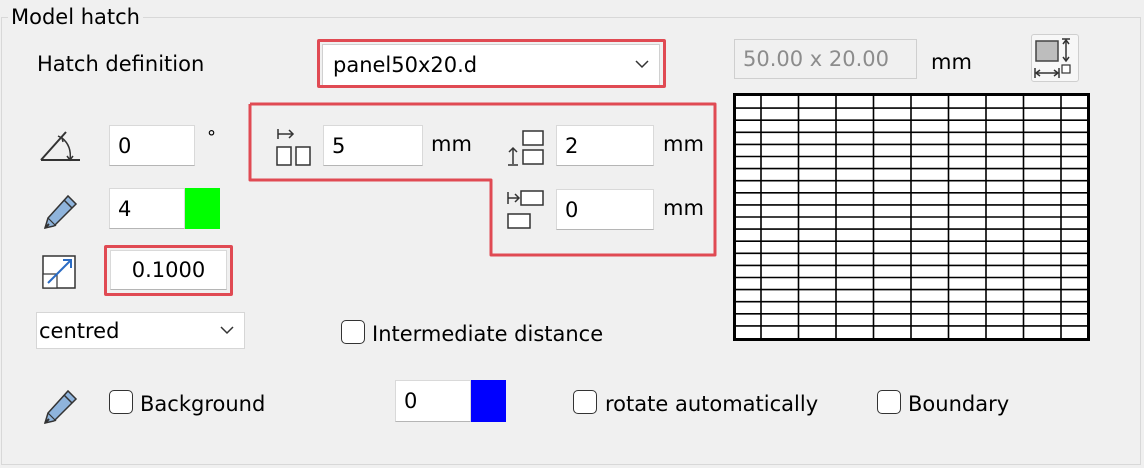 The height and width of the screenshot is (468, 1144). I want to click on boundary-checkbox, so click(889, 402).